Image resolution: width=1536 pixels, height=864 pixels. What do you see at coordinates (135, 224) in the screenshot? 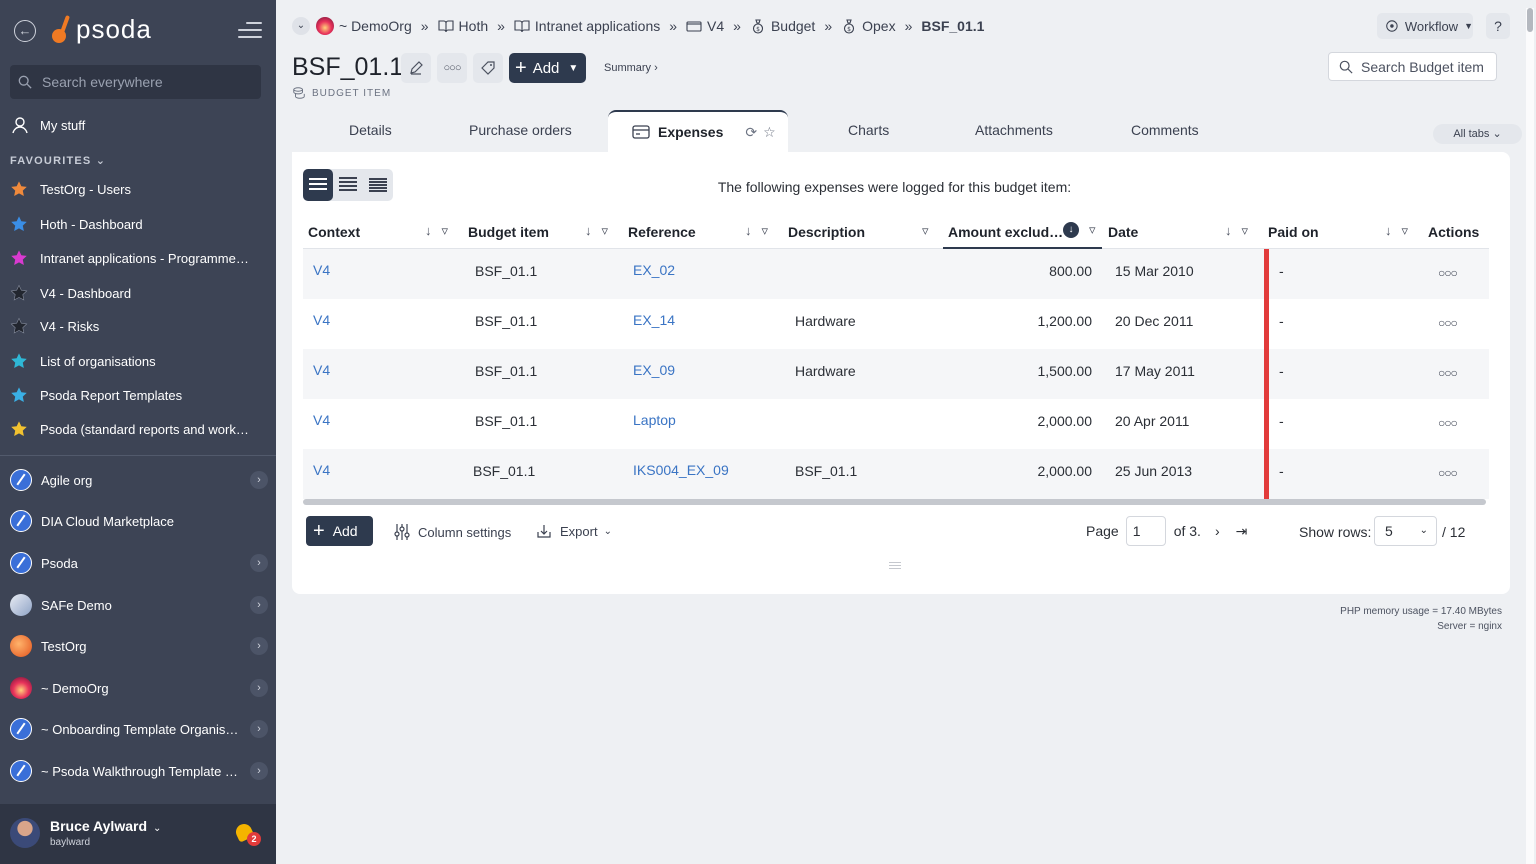
I see `favourite-item: Hoth - Dashboard` at bounding box center [135, 224].